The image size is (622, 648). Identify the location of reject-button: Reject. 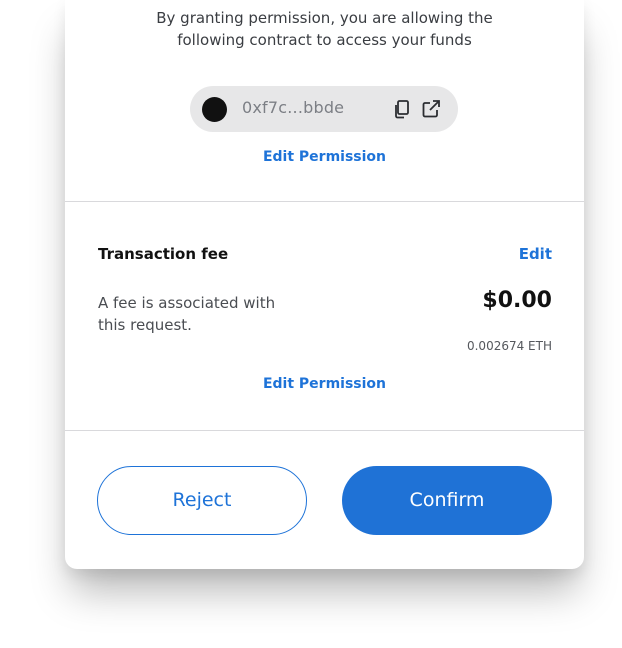
(202, 500).